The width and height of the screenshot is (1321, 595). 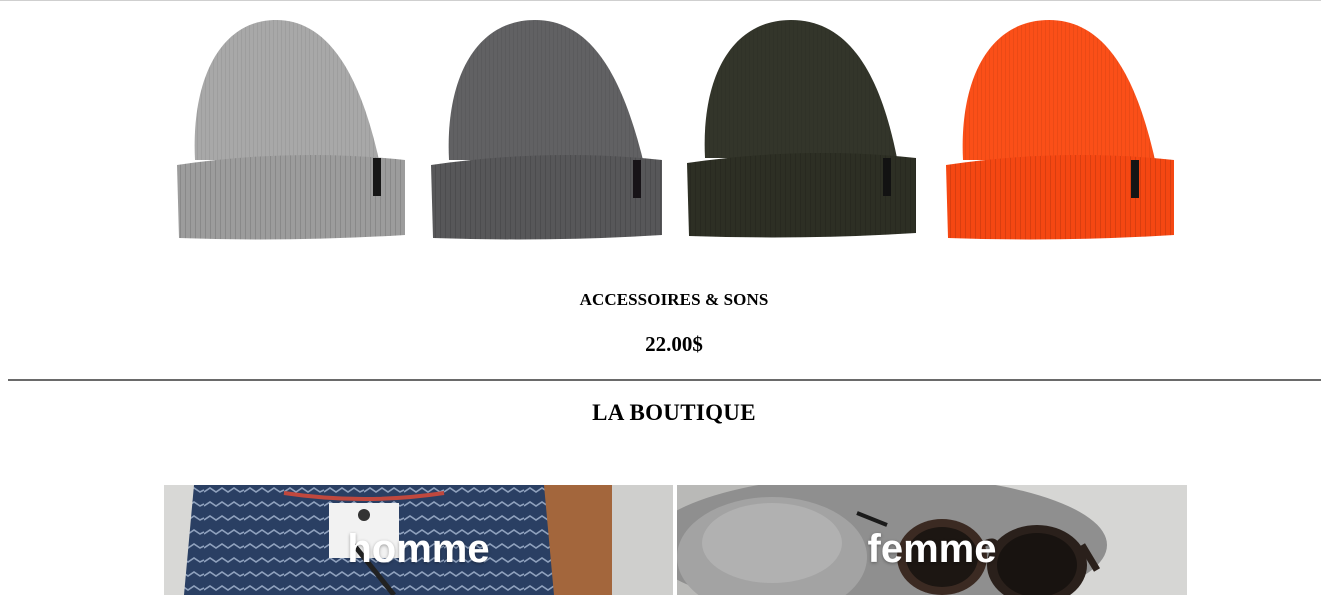 What do you see at coordinates (418, 549) in the screenshot?
I see `category-label-homme: homme` at bounding box center [418, 549].